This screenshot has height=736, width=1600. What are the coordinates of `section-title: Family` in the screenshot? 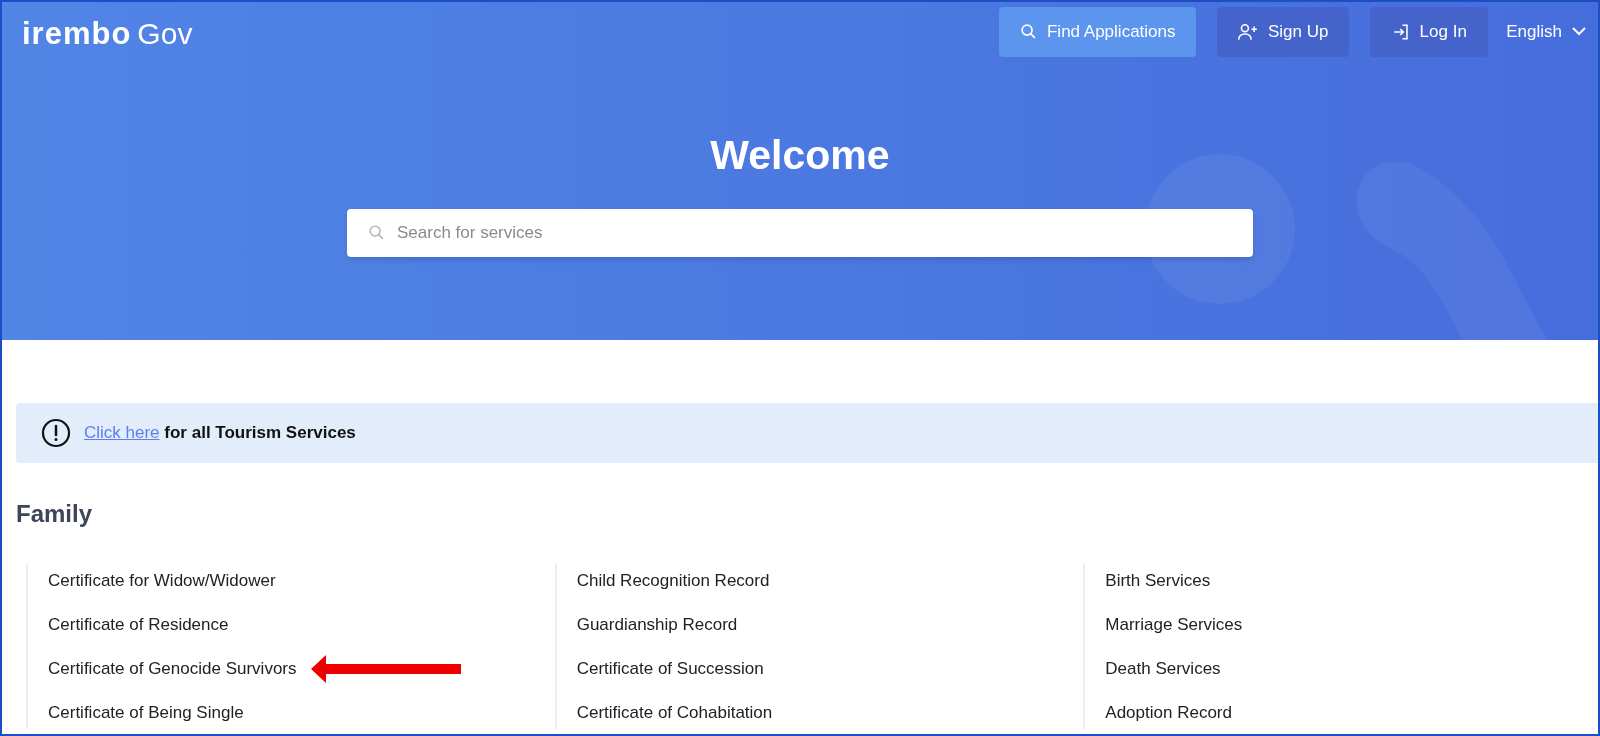 It's located at (55, 514).